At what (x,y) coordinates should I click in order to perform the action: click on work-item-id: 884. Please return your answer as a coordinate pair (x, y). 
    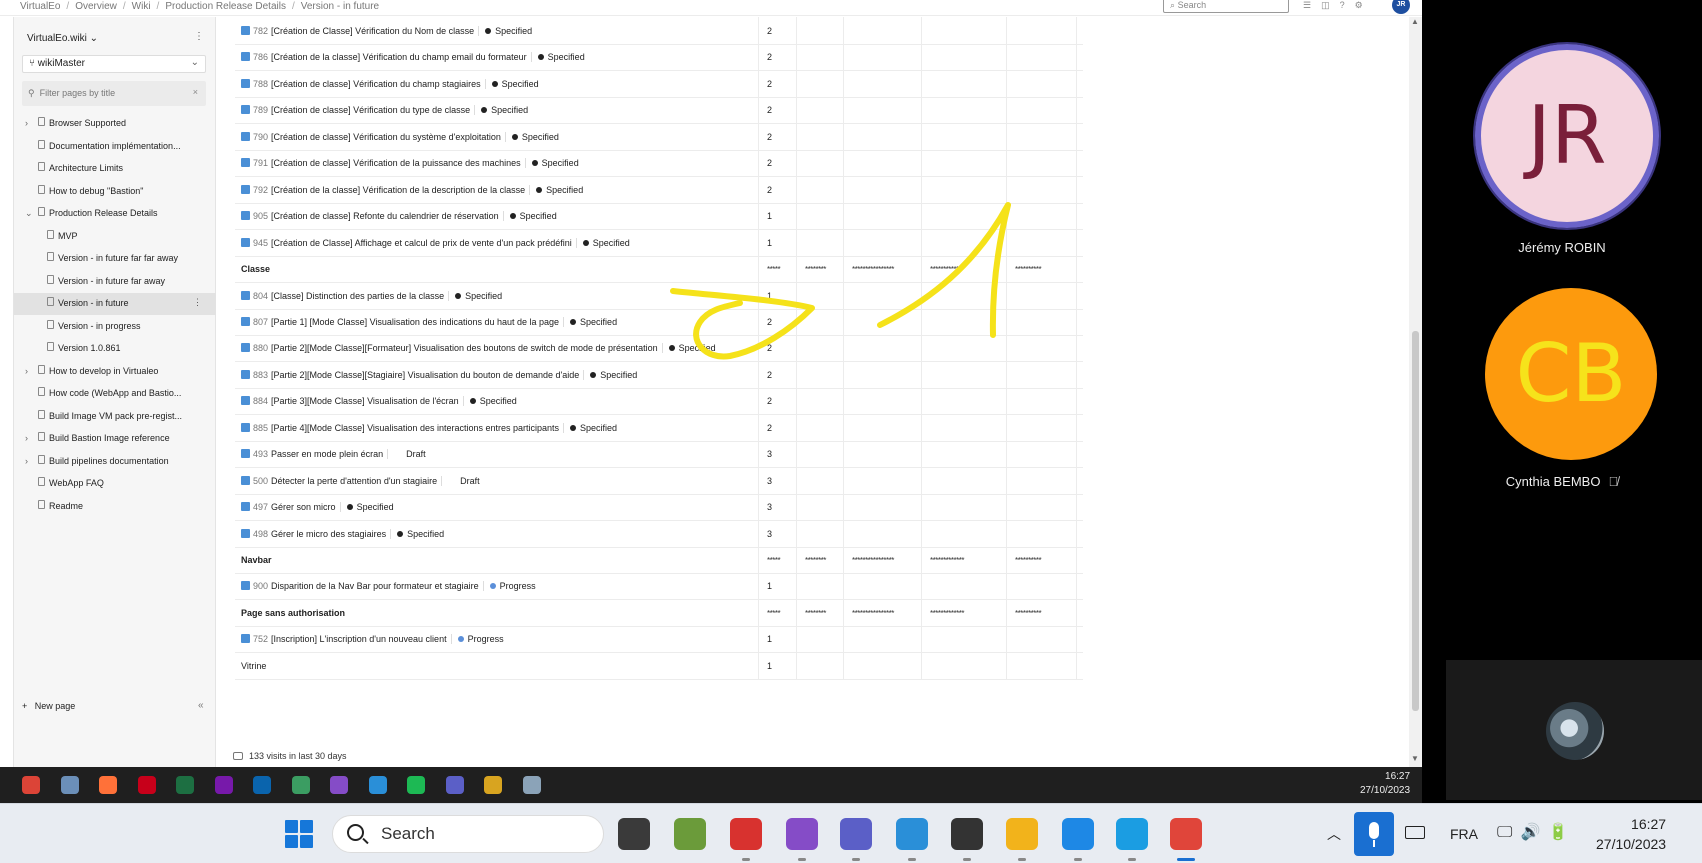
    Looking at the image, I should click on (260, 401).